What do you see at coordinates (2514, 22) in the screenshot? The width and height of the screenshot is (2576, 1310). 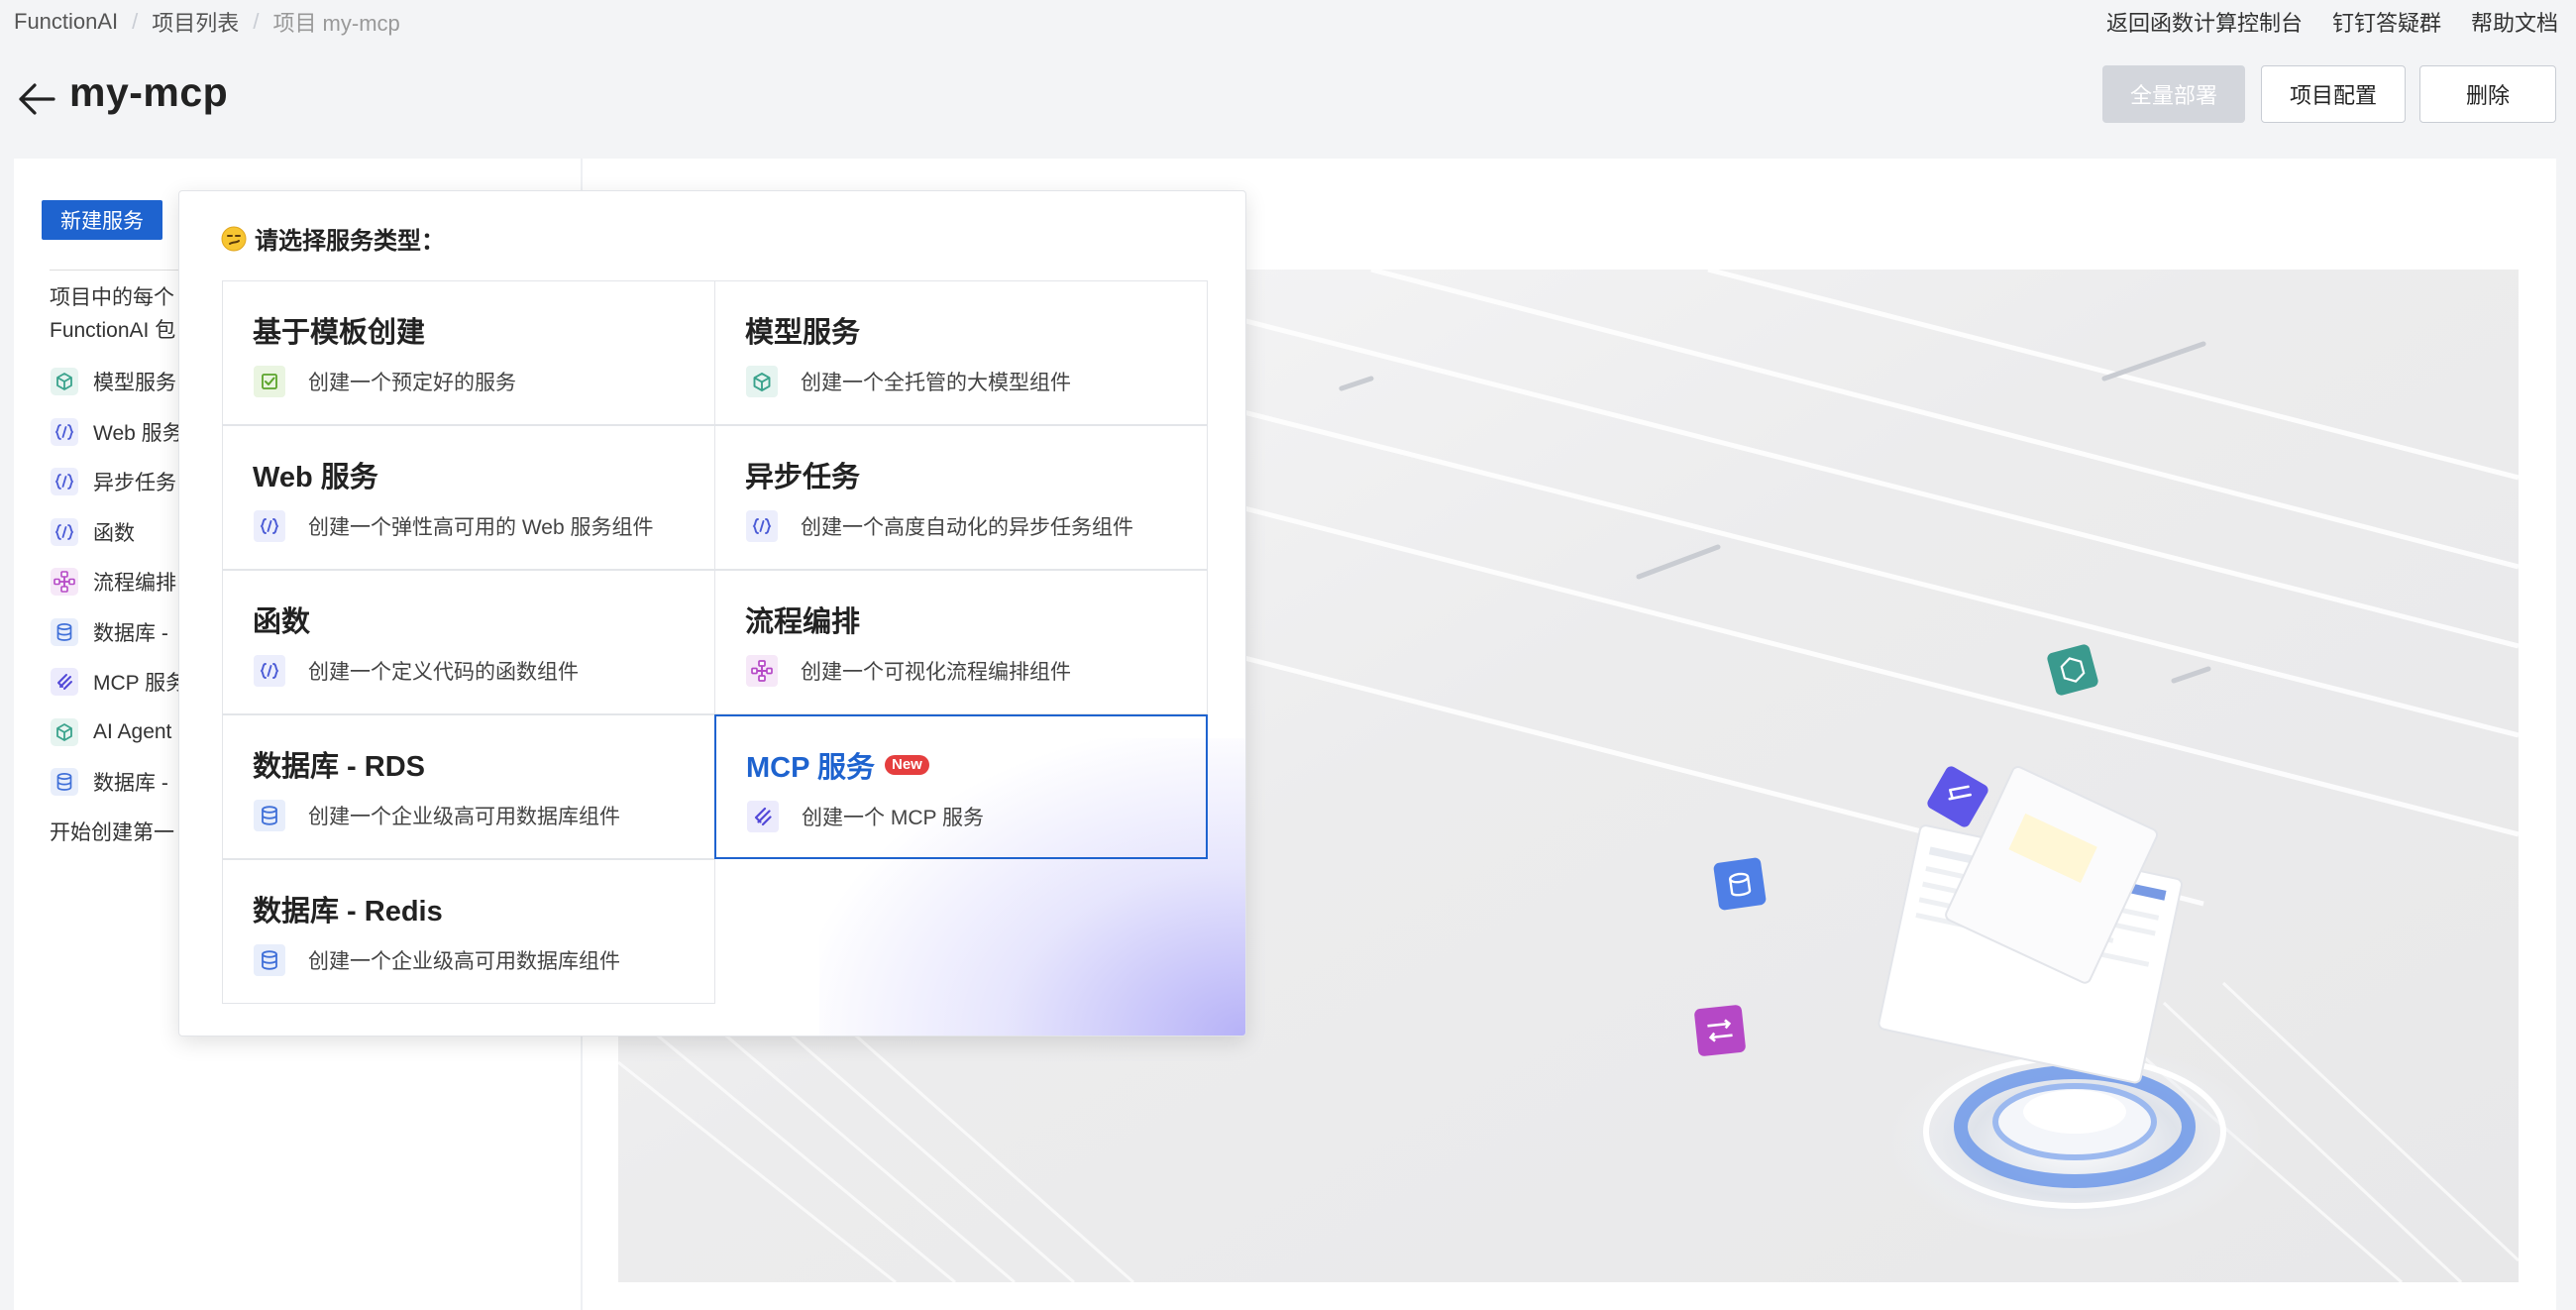 I see `help-docs-link: 帮助文档` at bounding box center [2514, 22].